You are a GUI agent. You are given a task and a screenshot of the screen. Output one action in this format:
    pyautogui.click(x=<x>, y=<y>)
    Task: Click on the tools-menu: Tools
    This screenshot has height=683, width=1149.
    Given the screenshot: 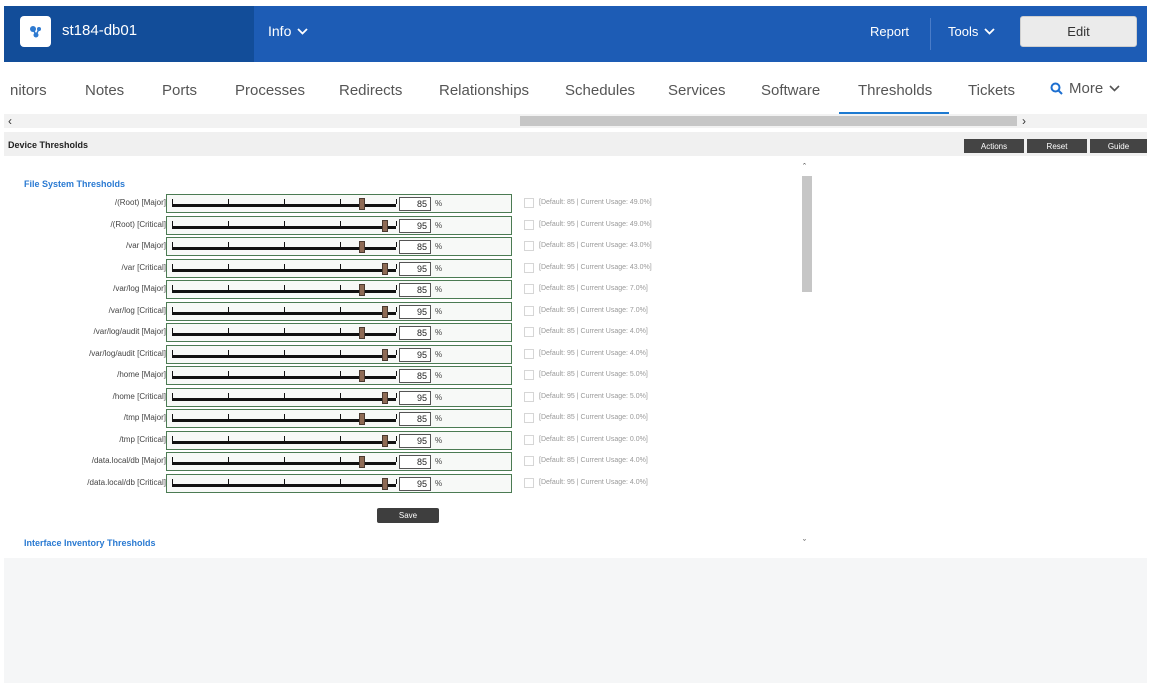 What is the action you would take?
    pyautogui.click(x=971, y=31)
    